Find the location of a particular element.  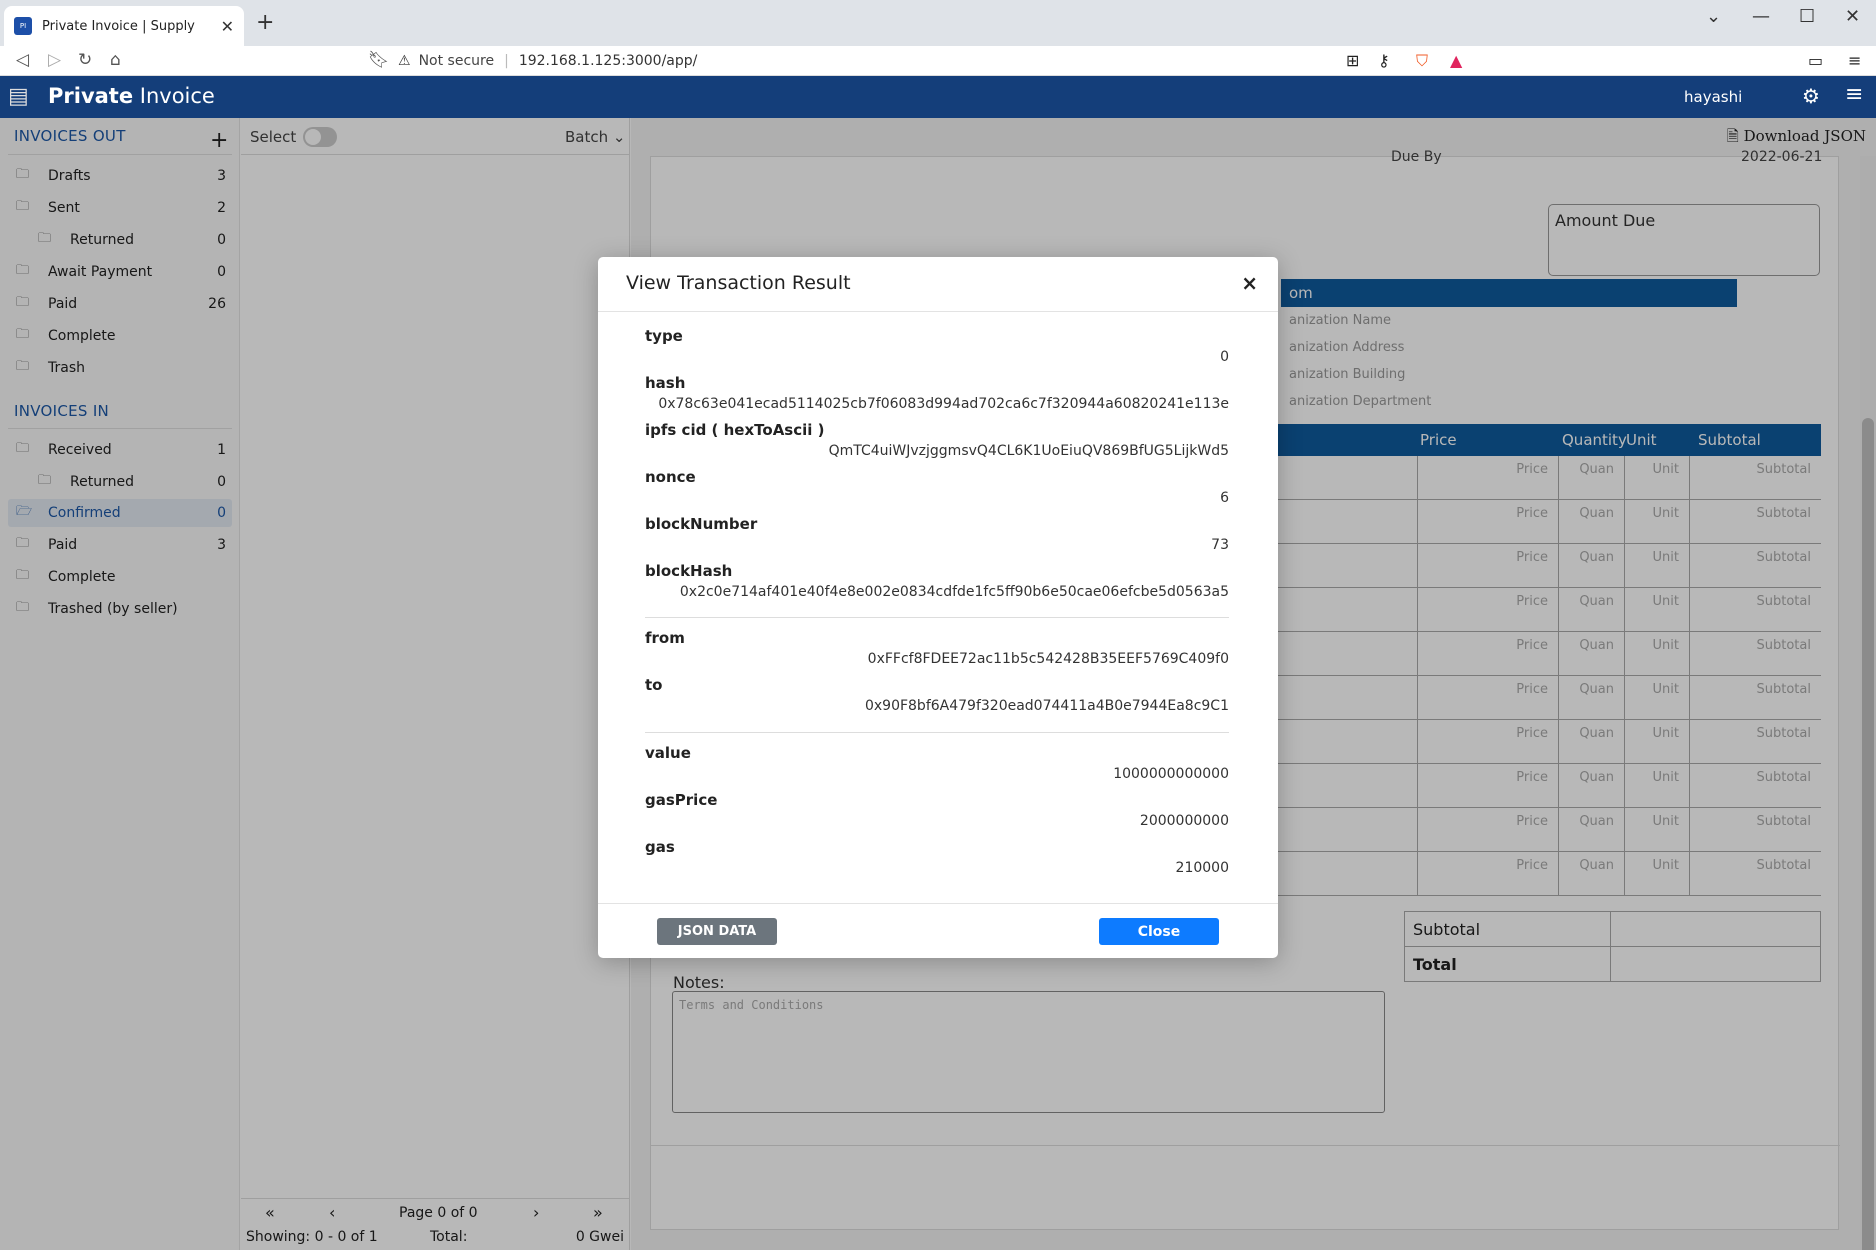

home-icon: ⌂ is located at coordinates (115, 60).